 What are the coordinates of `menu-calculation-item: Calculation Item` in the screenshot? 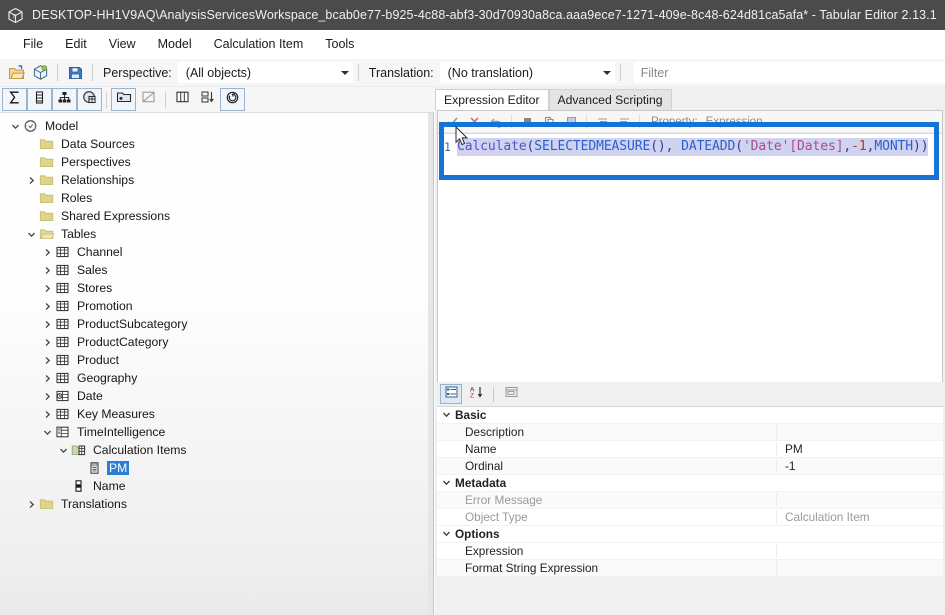 It's located at (259, 44).